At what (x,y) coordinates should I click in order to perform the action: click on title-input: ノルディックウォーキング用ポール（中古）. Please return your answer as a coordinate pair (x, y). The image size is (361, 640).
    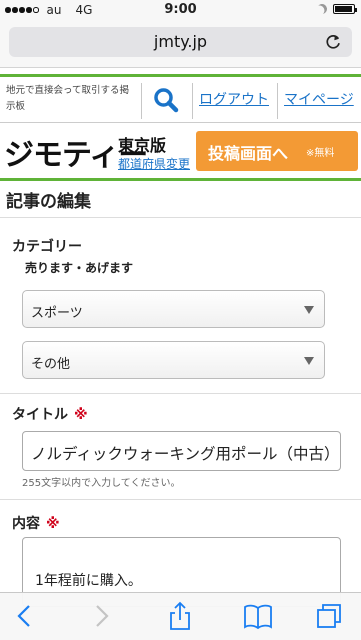
    Looking at the image, I should click on (181, 451).